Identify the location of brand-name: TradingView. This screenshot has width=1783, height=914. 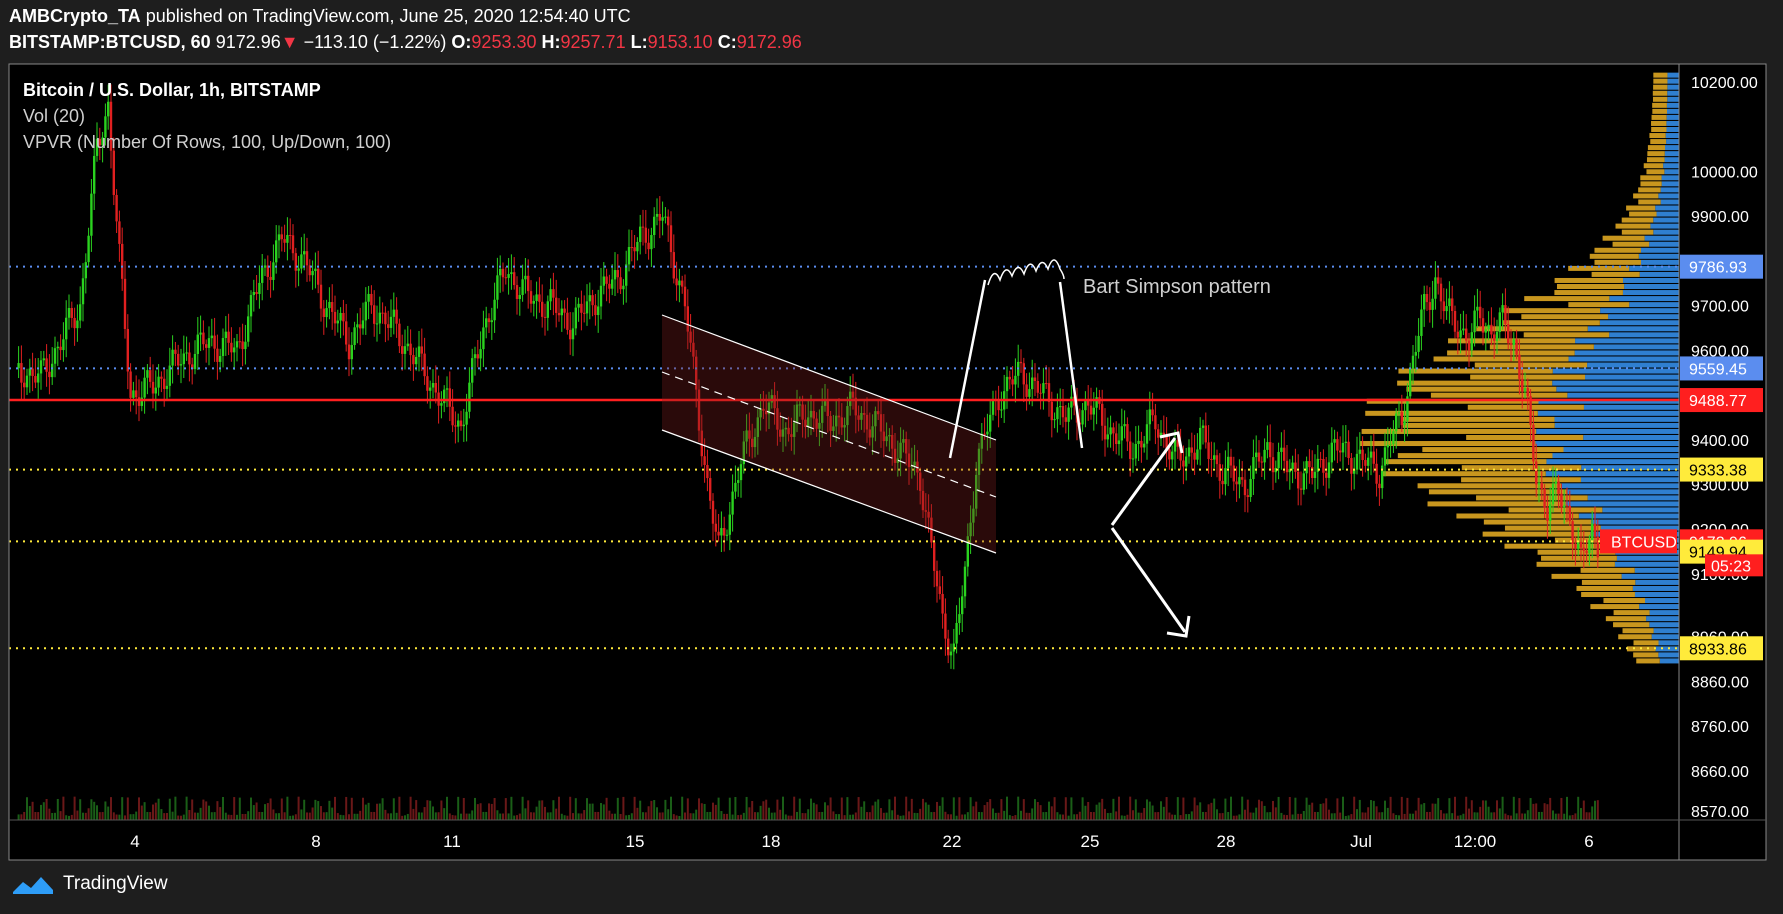
(115, 884).